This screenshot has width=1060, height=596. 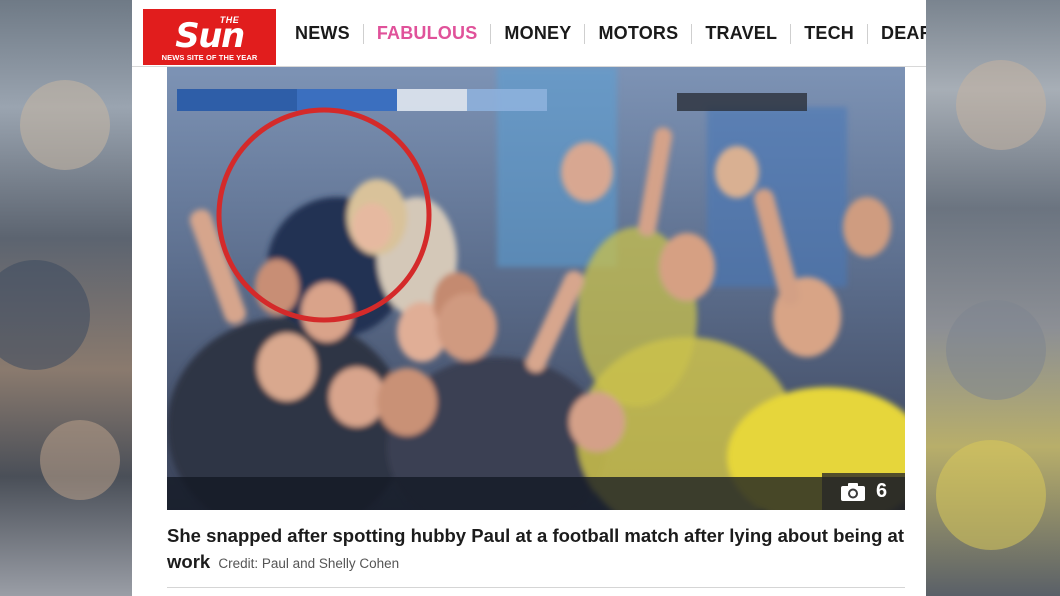 I want to click on nav-item-news: NEWS, so click(x=322, y=33).